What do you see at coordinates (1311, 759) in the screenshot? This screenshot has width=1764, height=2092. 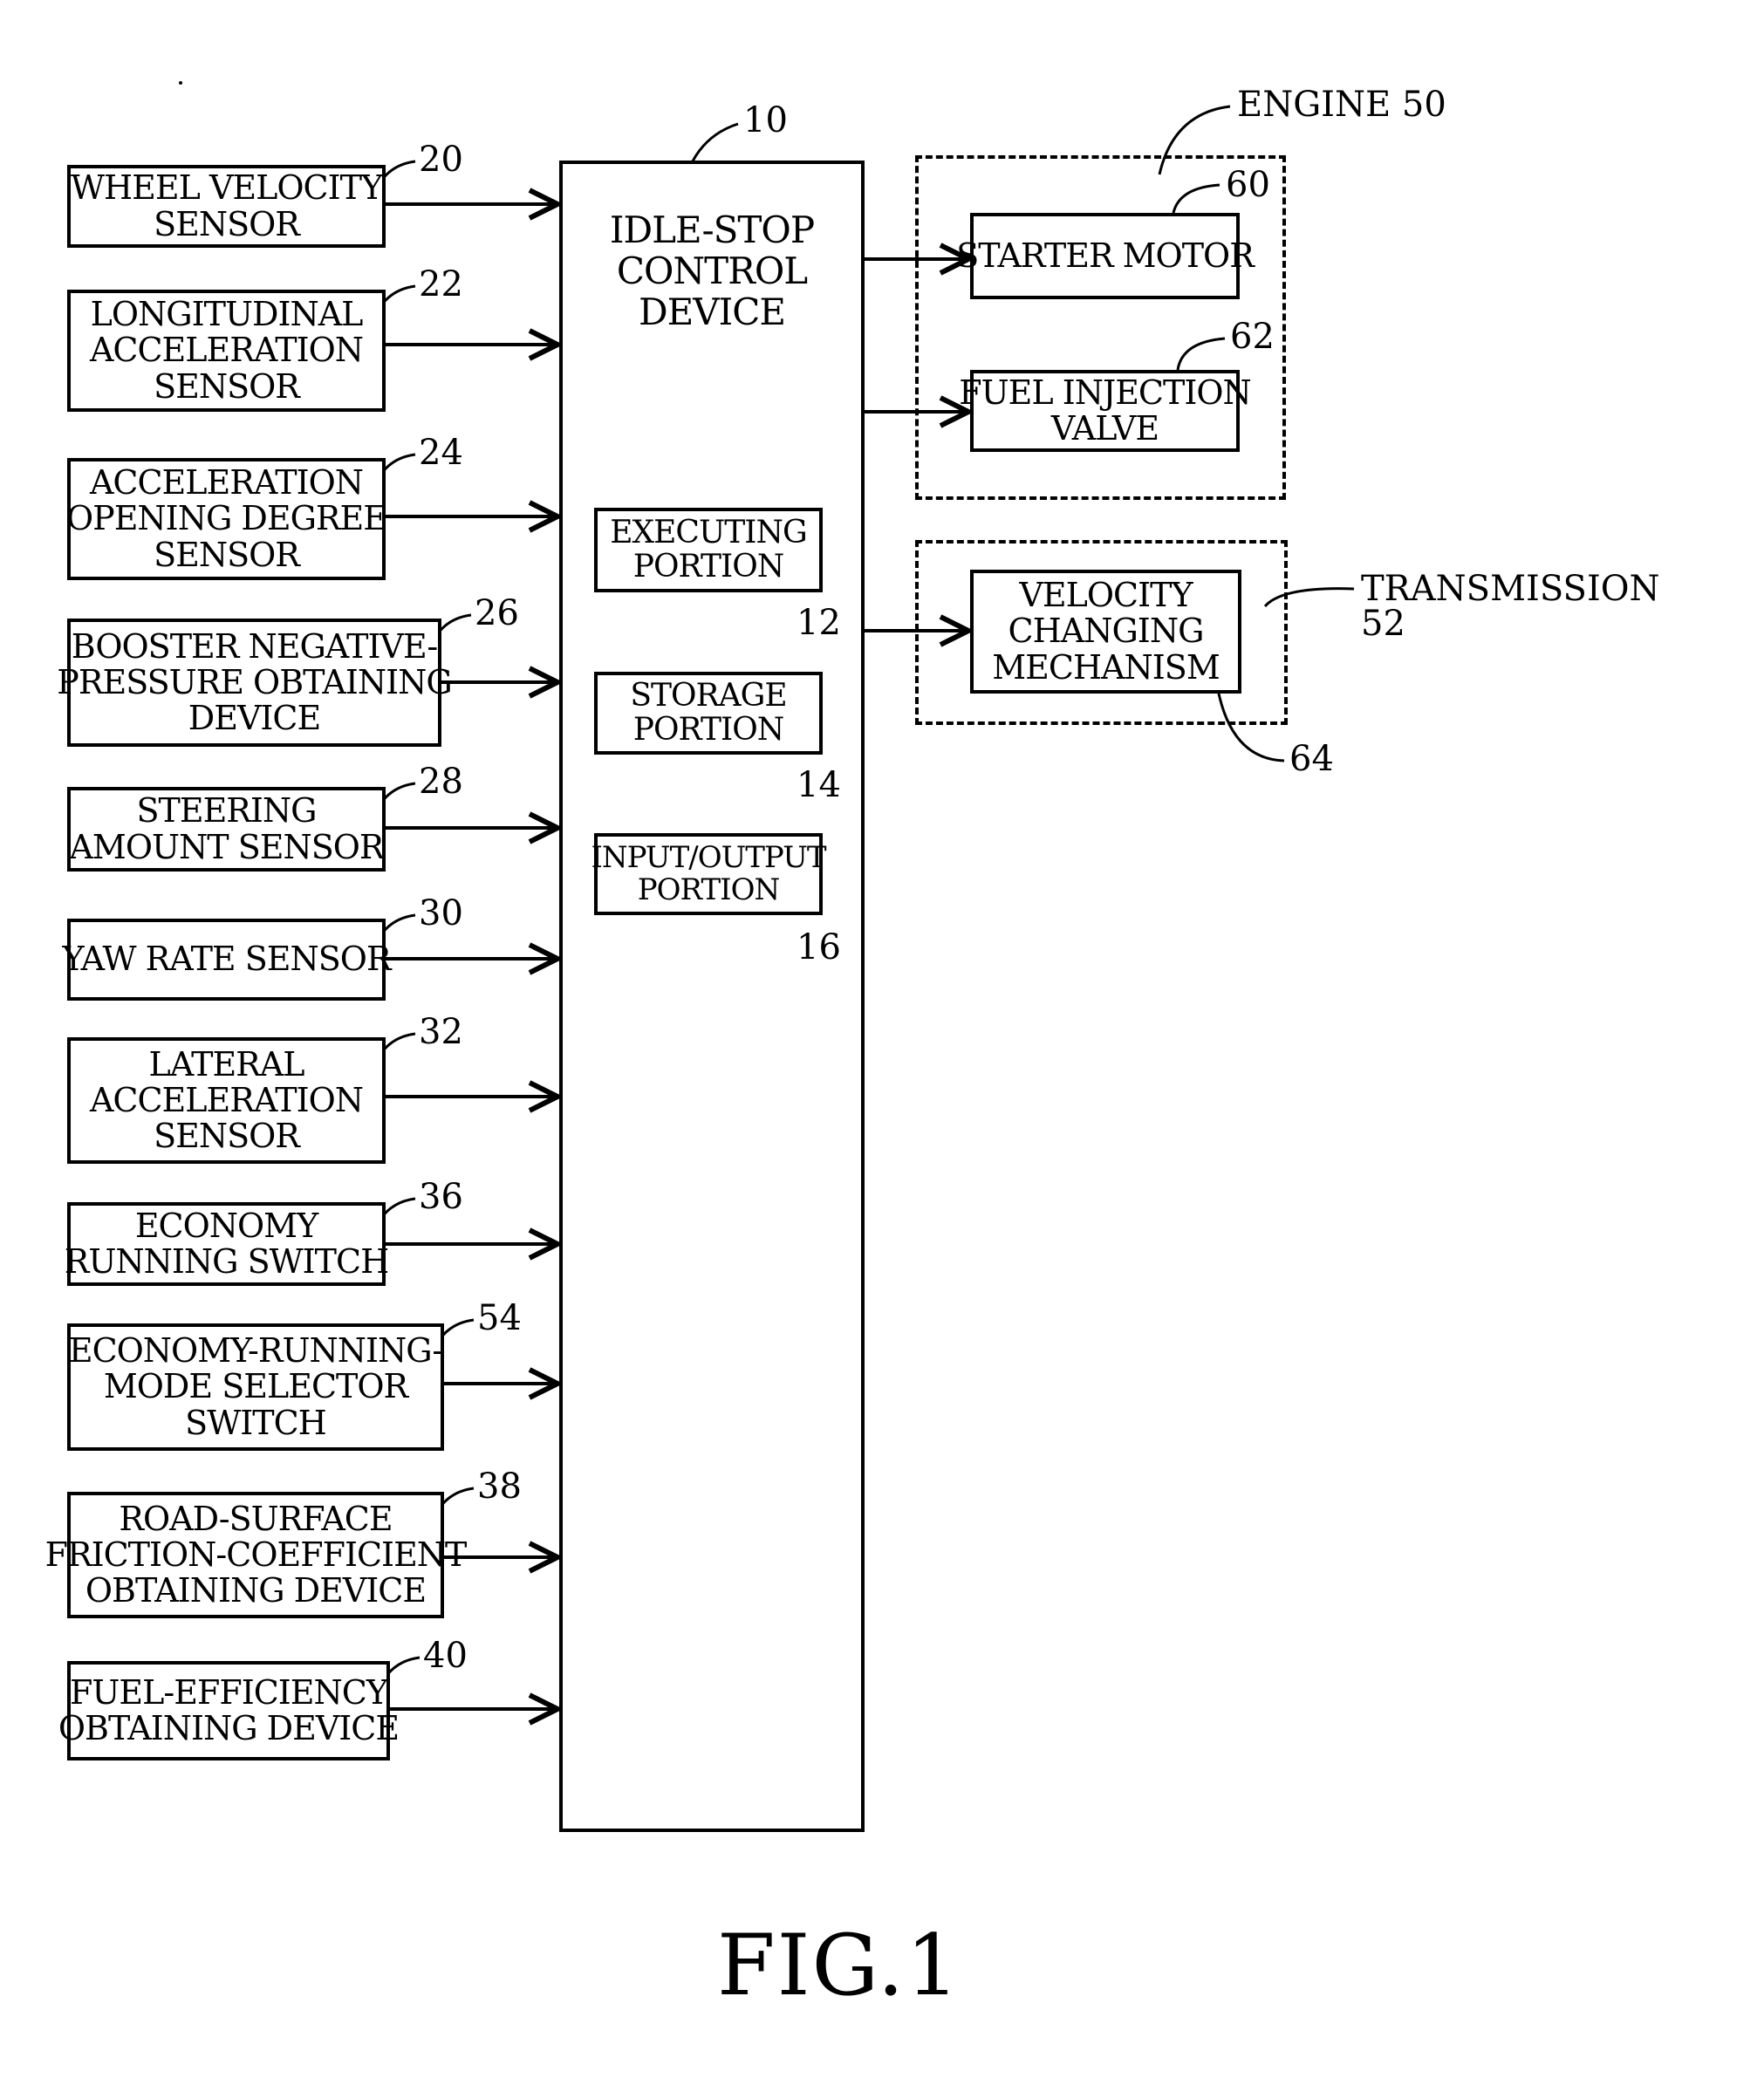 I see `ref-64: 64` at bounding box center [1311, 759].